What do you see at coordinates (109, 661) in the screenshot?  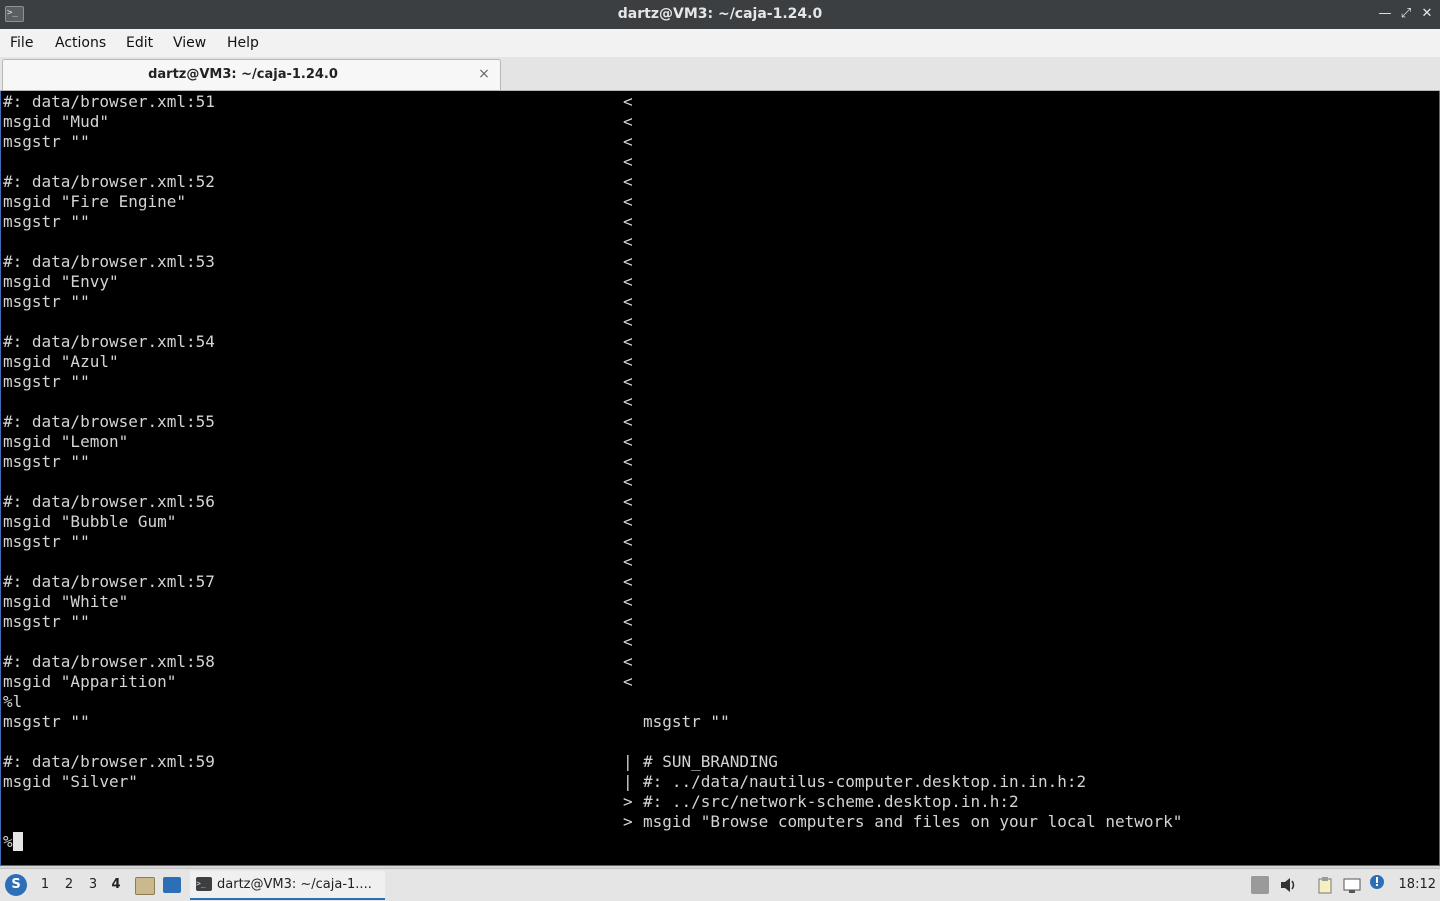 I see `terminal-line-left: #: data/browser.xml:58` at bounding box center [109, 661].